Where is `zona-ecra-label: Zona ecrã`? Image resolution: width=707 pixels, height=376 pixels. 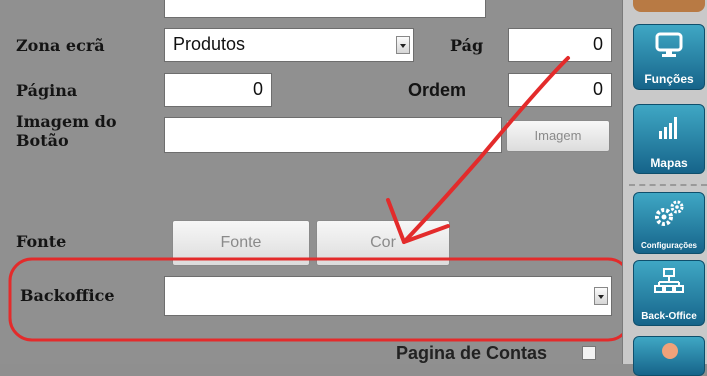 zona-ecra-label: Zona ecrã is located at coordinates (60, 45).